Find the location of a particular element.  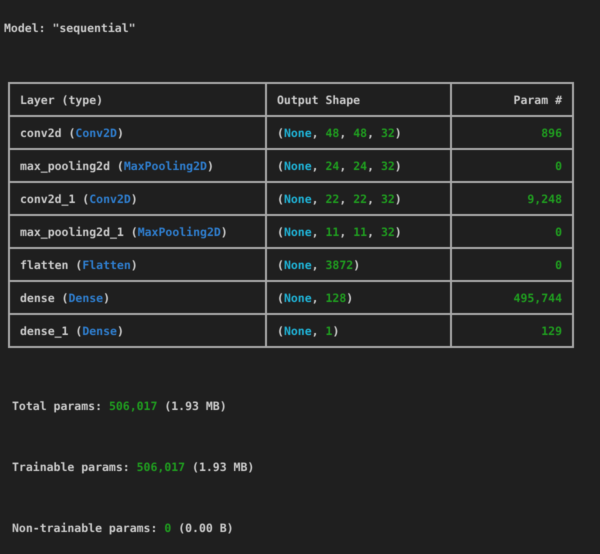

params-line: Trainable params: 506,017 (1.93 MB) is located at coordinates (134, 467).